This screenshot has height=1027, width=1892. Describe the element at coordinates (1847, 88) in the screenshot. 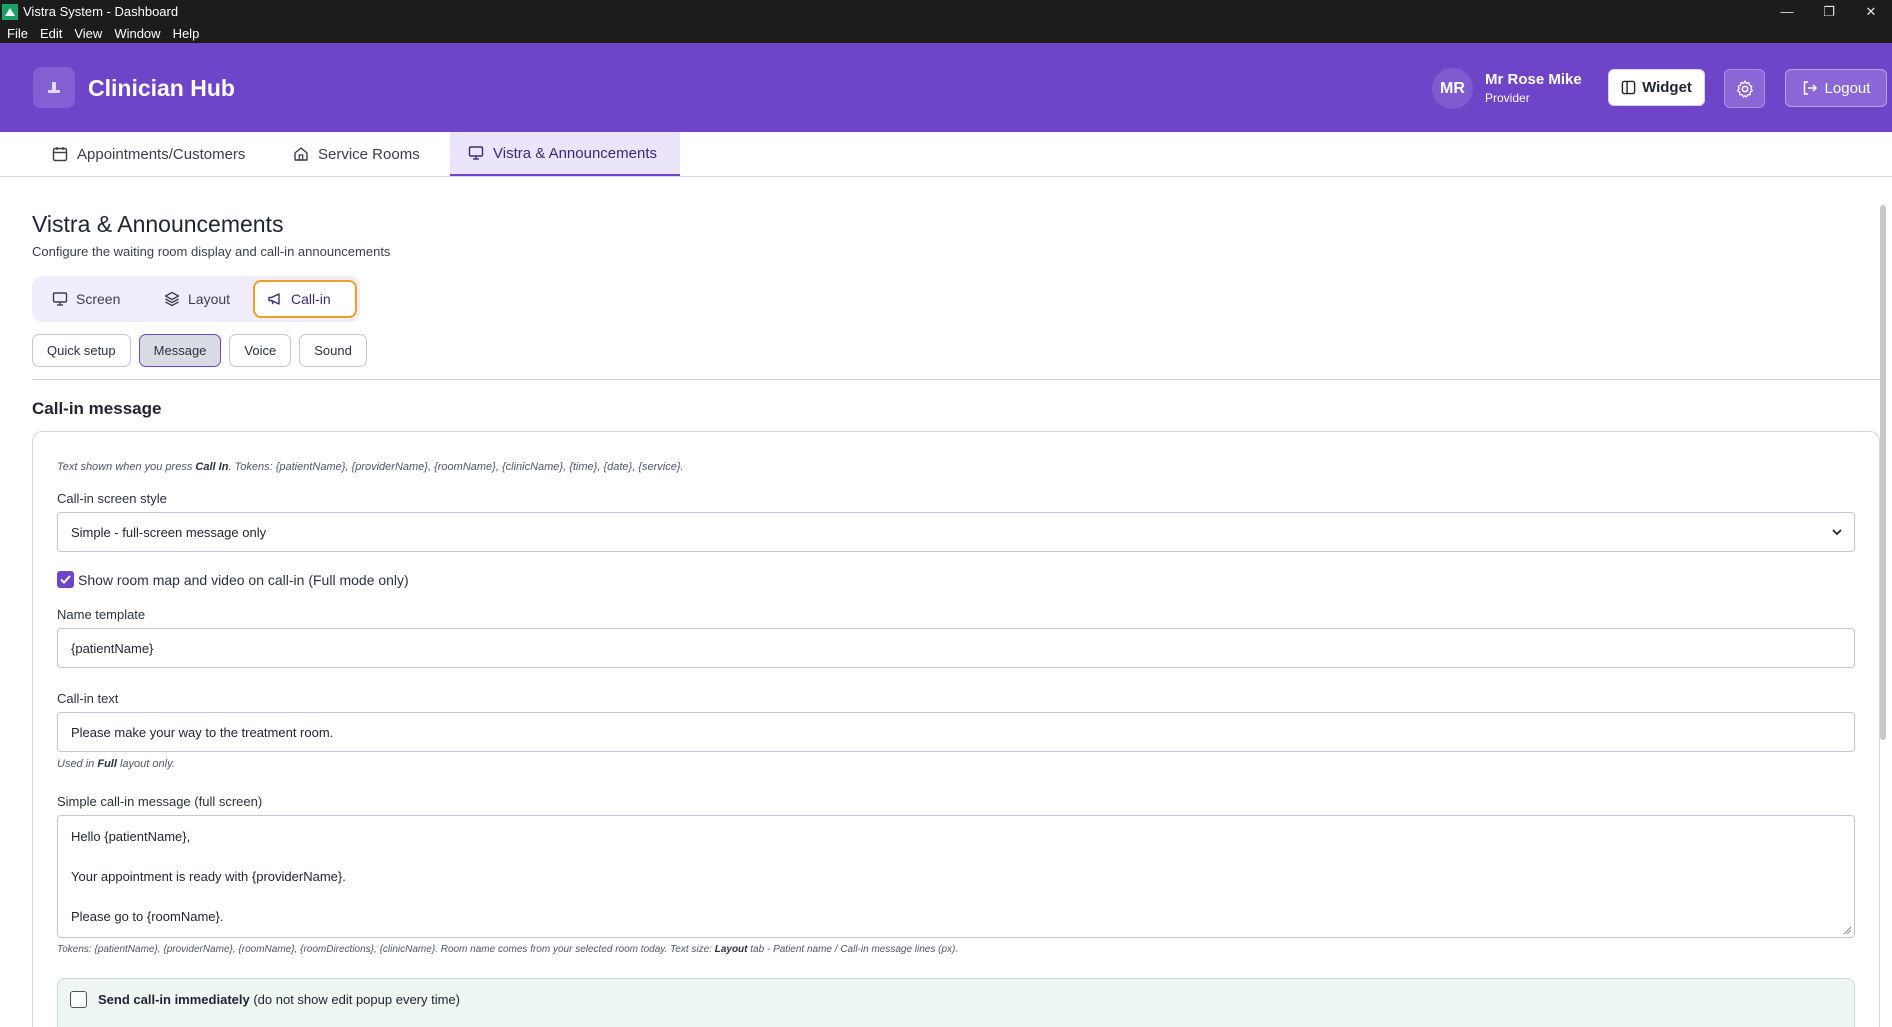

I see `logout-label: Logout` at that location.